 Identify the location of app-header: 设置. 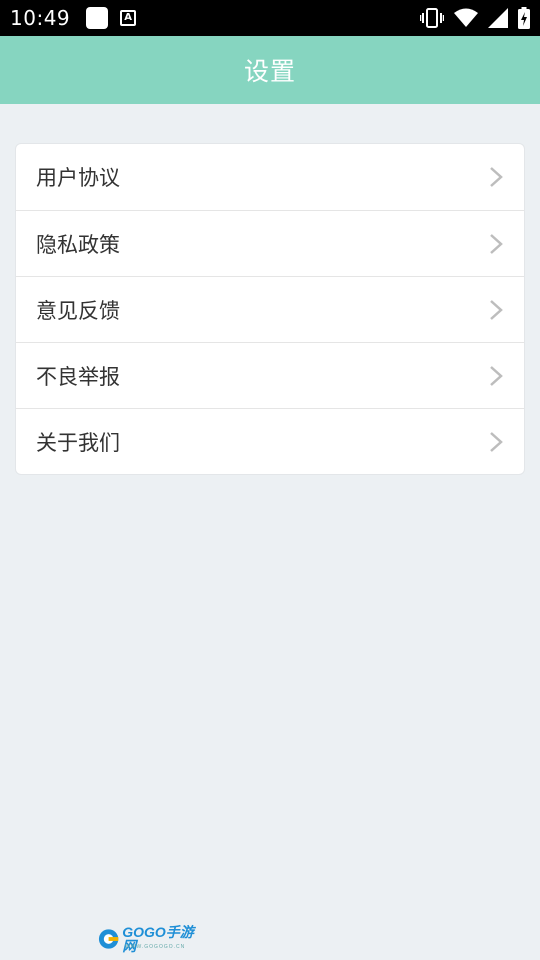
(270, 70).